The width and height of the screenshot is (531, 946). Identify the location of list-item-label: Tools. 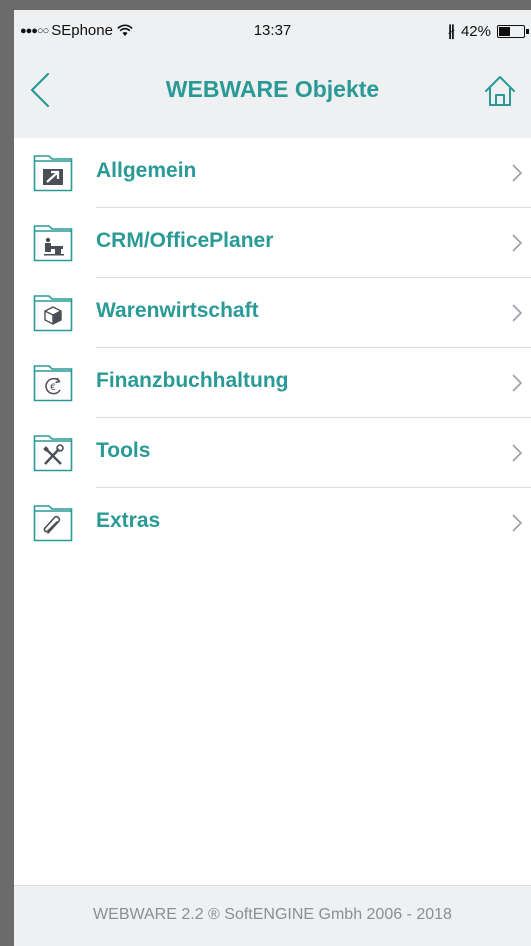
(123, 450).